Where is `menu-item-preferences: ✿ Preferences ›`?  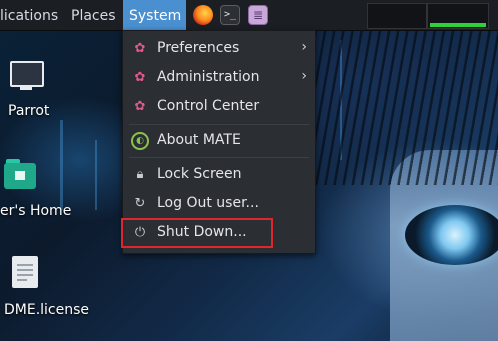 menu-item-preferences: ✿ Preferences › is located at coordinates (219, 49).